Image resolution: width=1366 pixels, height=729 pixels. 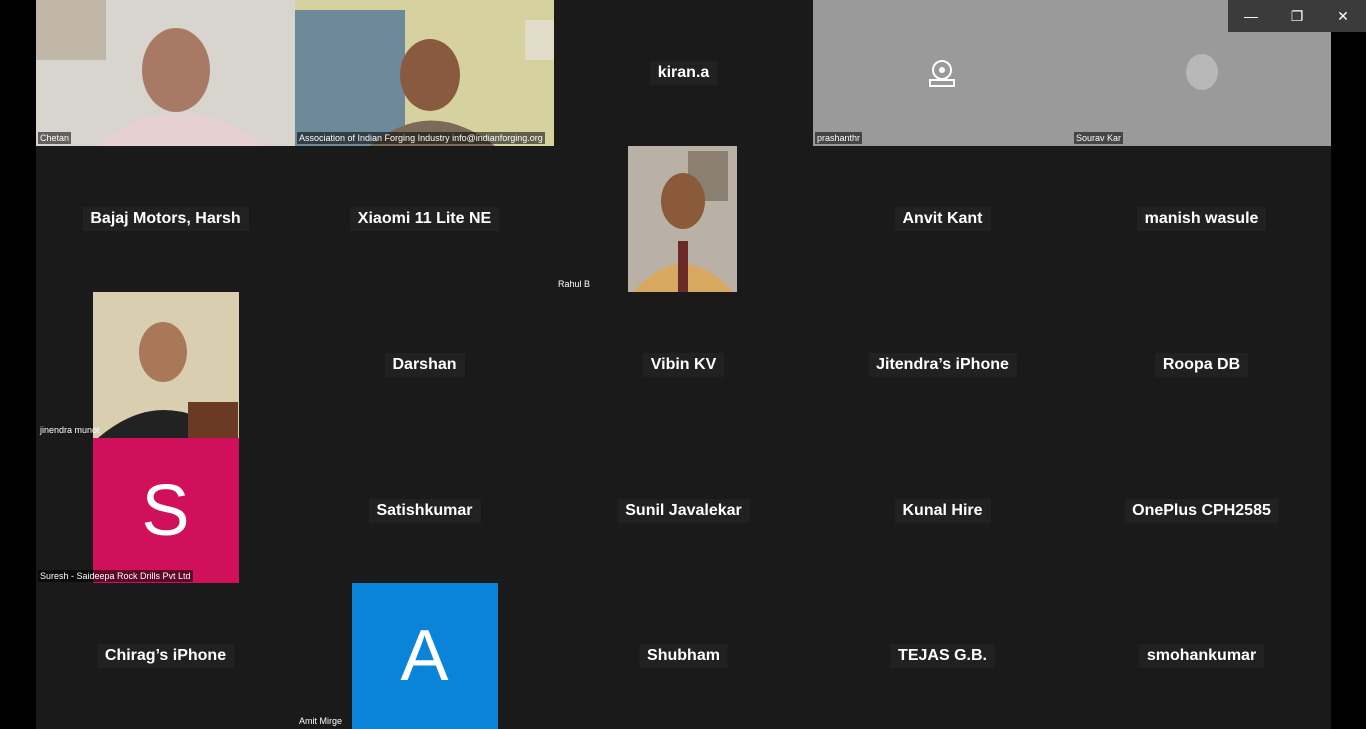 I want to click on video-tile-rahul: Rahul B, so click(x=683, y=219).